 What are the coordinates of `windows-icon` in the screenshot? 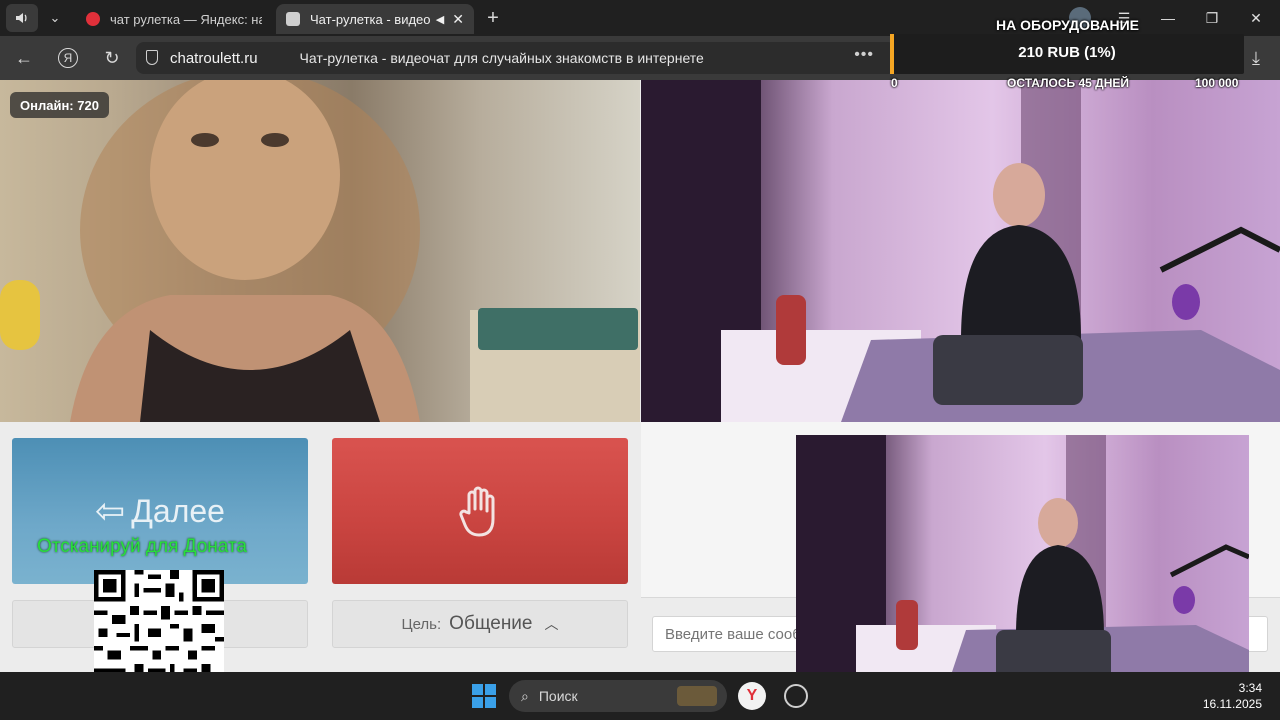 It's located at (484, 696).